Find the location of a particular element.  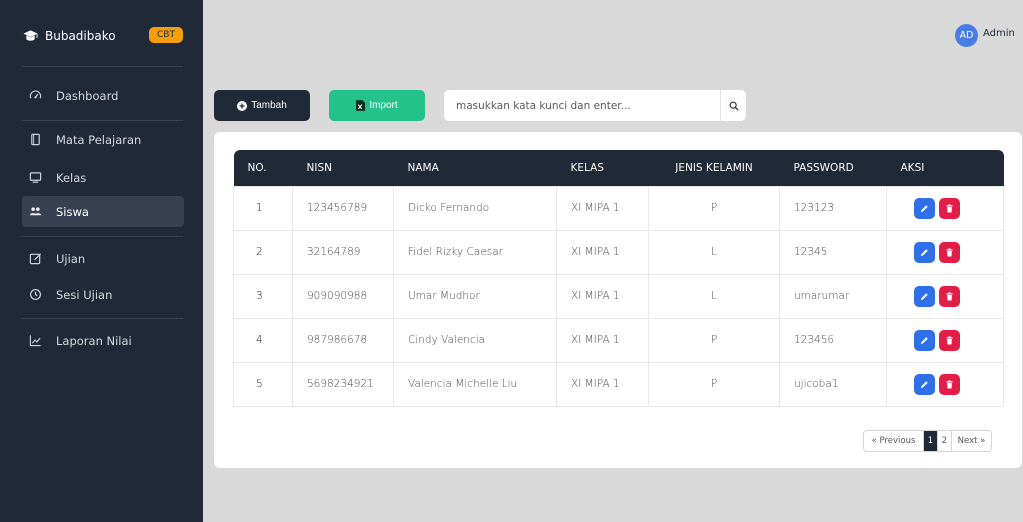

add-button-label: Tambah is located at coordinates (269, 105).